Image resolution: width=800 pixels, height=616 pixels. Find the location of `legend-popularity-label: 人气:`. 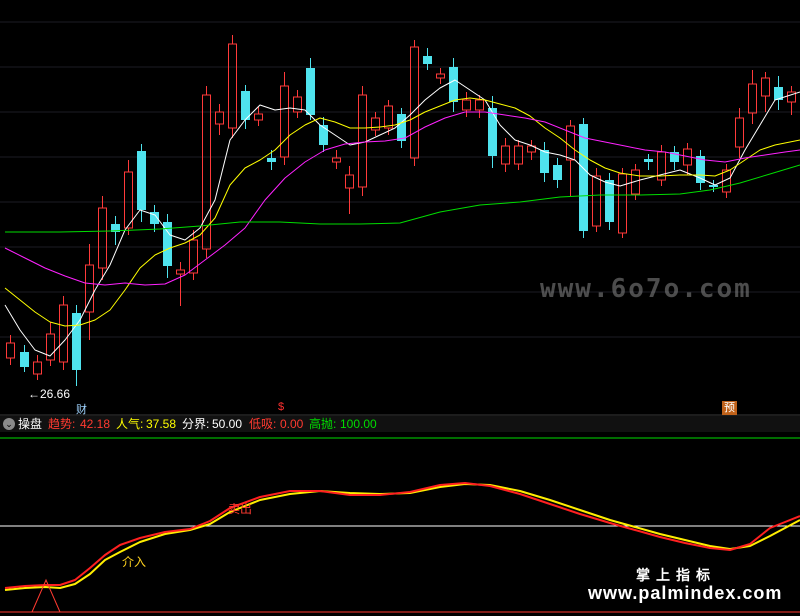

legend-popularity-label: 人气: is located at coordinates (130, 424).